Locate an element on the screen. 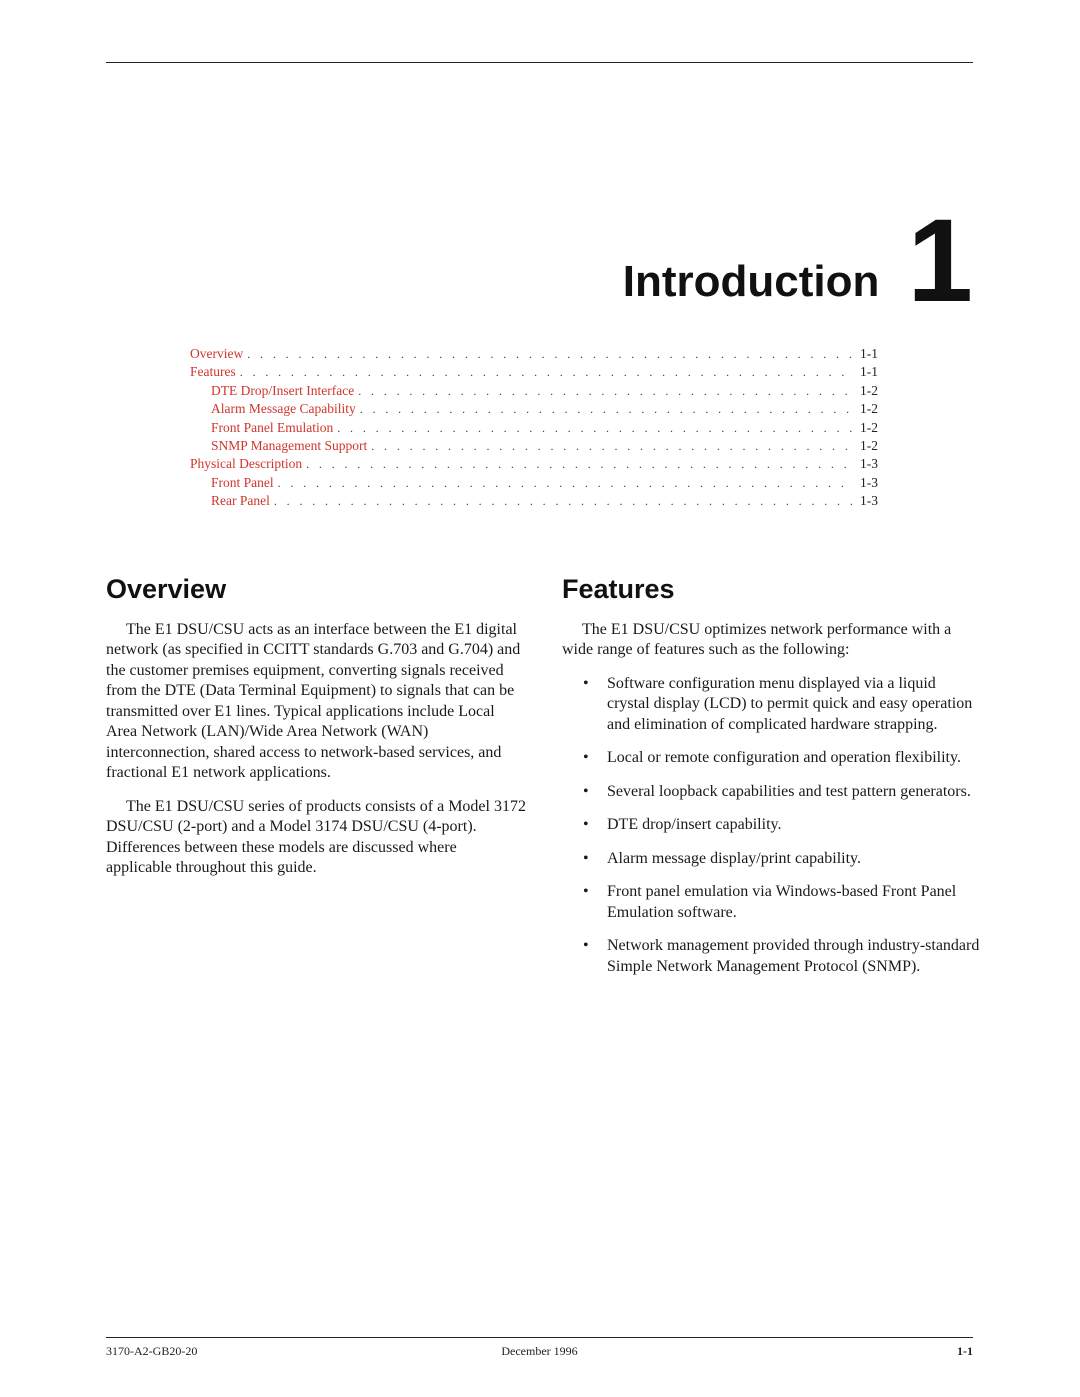  toc-link: Front Panel is located at coordinates (244, 483).